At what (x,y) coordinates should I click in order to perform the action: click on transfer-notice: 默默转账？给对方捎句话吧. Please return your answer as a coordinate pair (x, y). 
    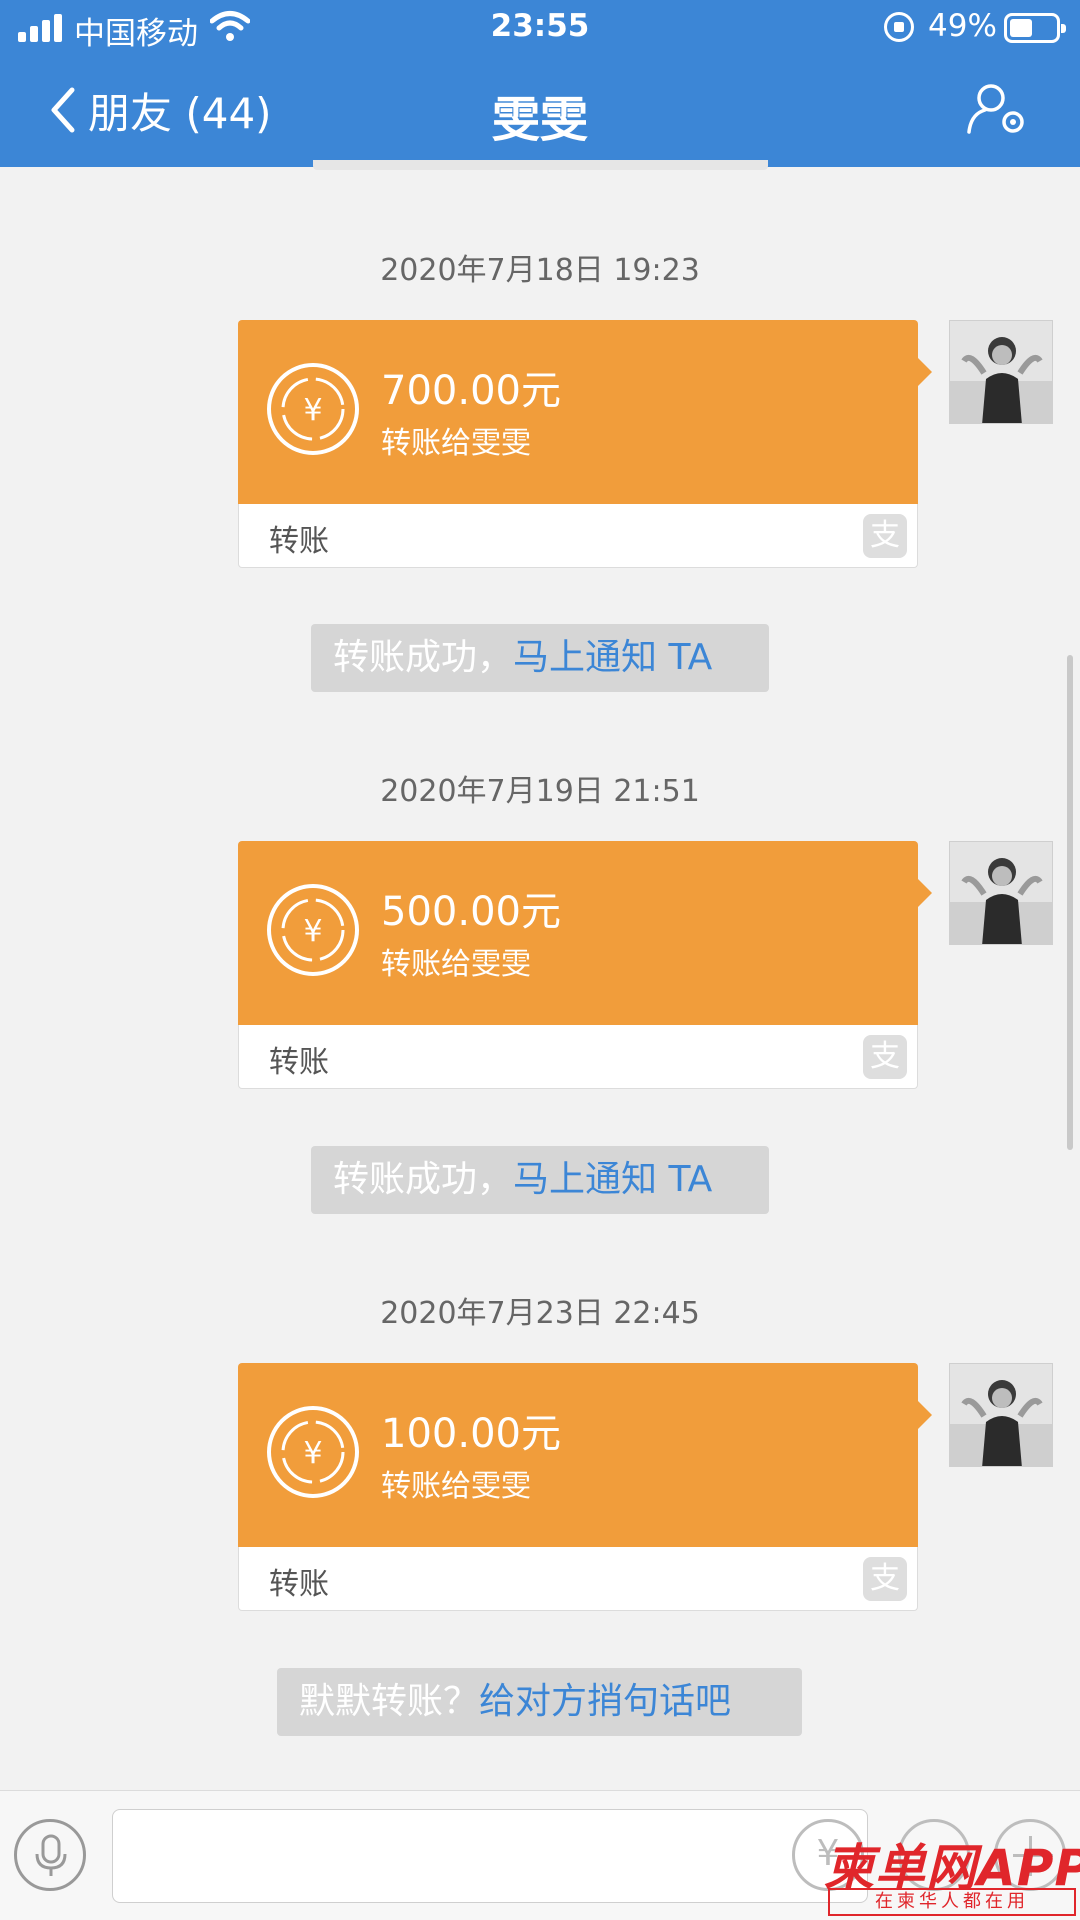
    Looking at the image, I should click on (539, 1702).